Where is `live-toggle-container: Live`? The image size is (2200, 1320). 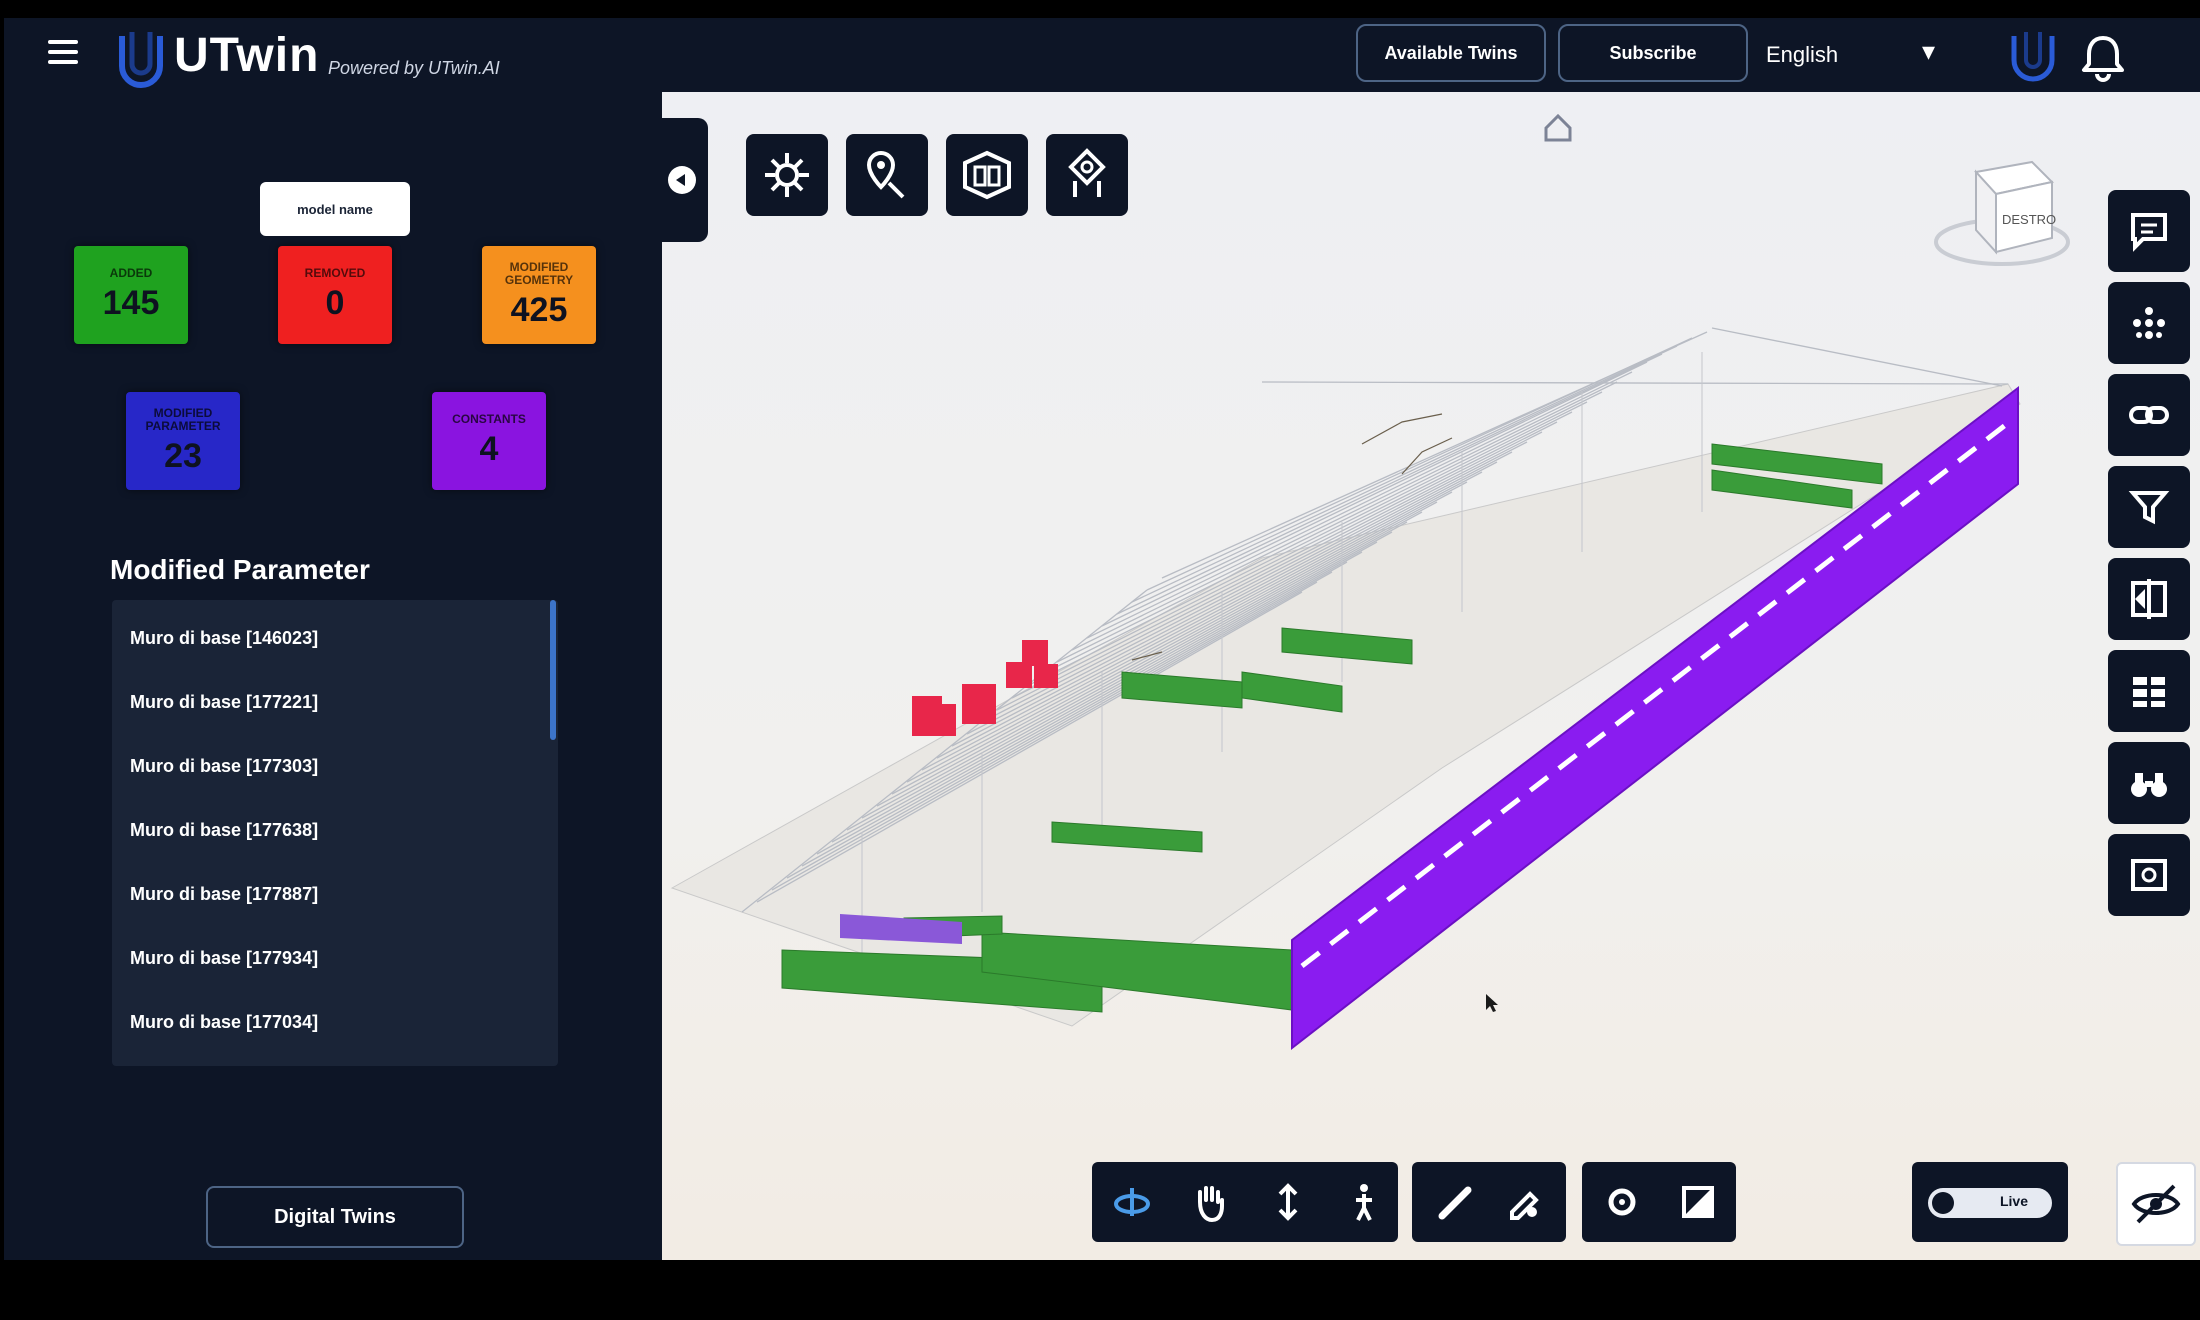
live-toggle-container: Live is located at coordinates (1990, 1202).